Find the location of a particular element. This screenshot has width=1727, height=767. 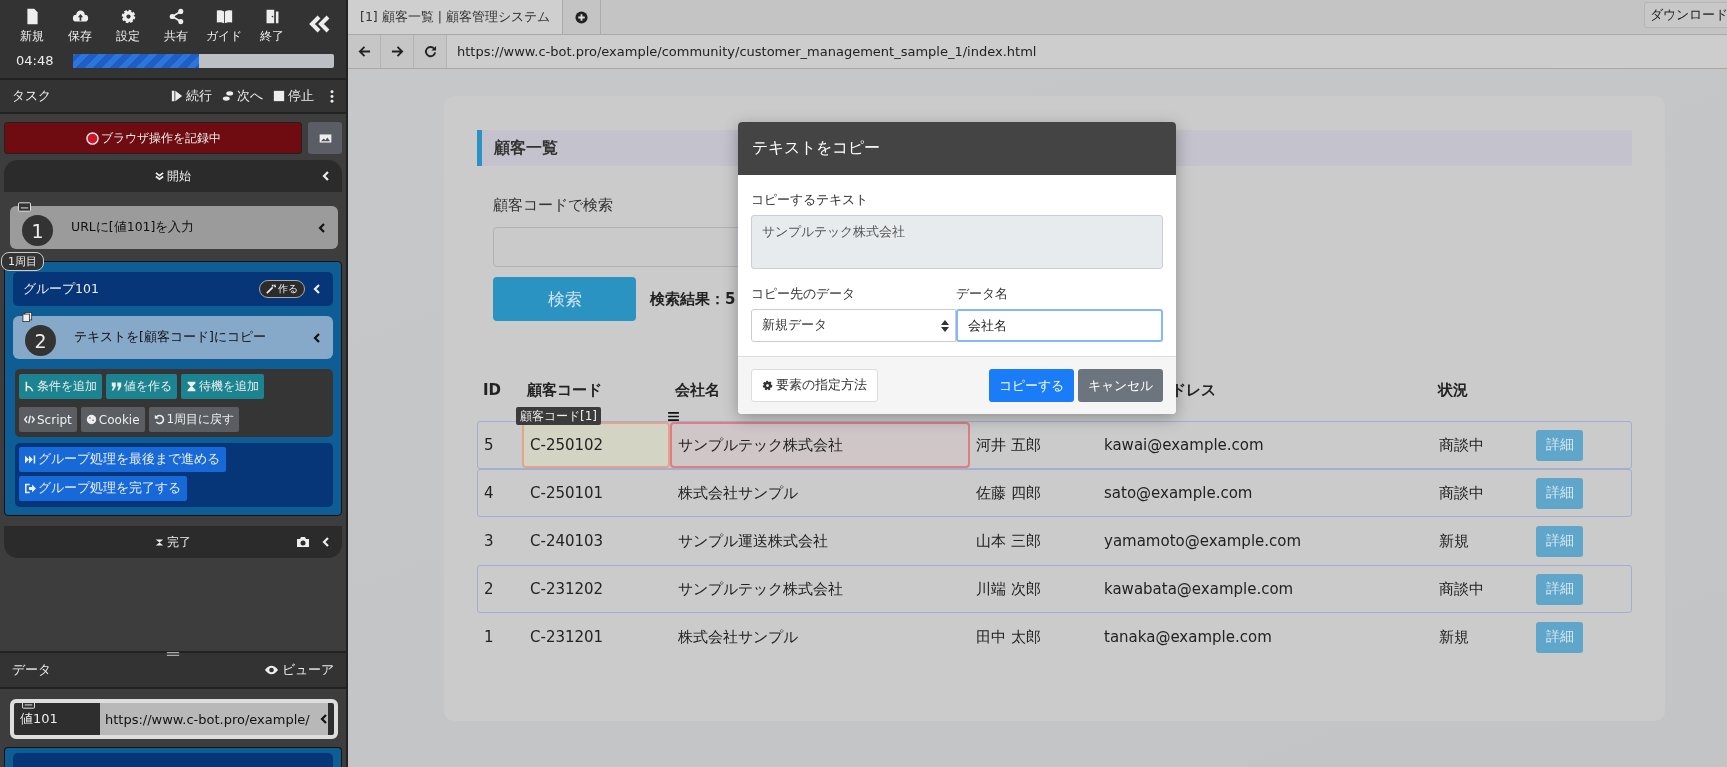

copy-button: コピーする is located at coordinates (1031, 385).